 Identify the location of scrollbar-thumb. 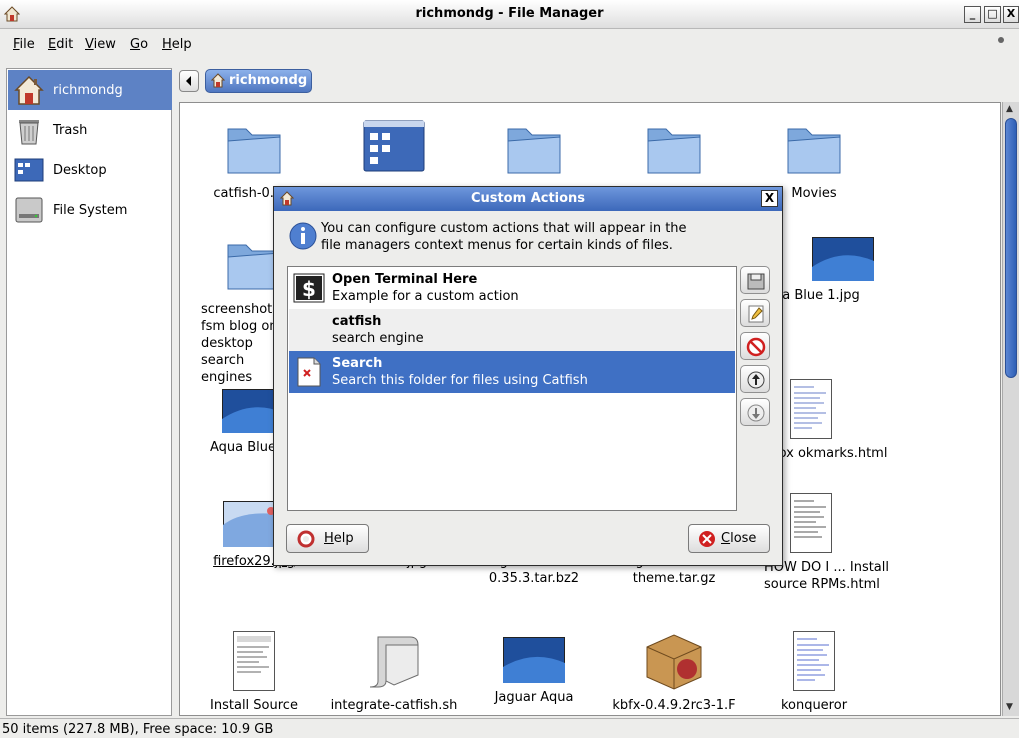
(1011, 248).